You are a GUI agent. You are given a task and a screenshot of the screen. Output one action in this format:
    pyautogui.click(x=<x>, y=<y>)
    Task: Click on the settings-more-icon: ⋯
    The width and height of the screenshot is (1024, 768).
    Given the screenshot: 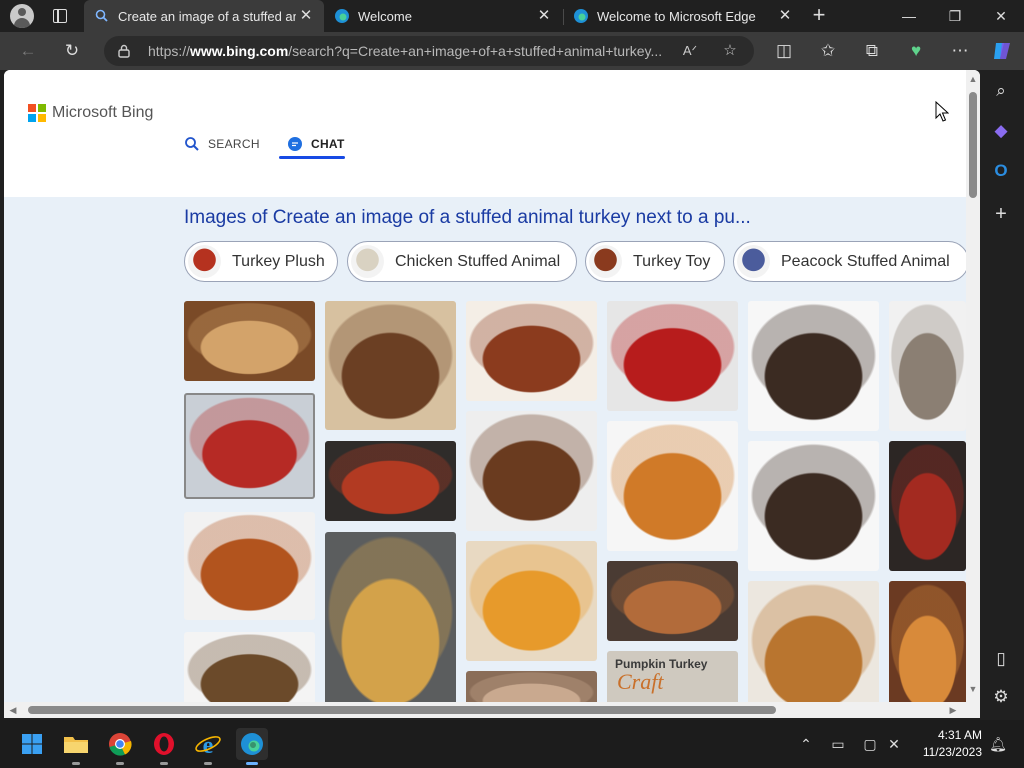 What is the action you would take?
    pyautogui.click(x=960, y=51)
    